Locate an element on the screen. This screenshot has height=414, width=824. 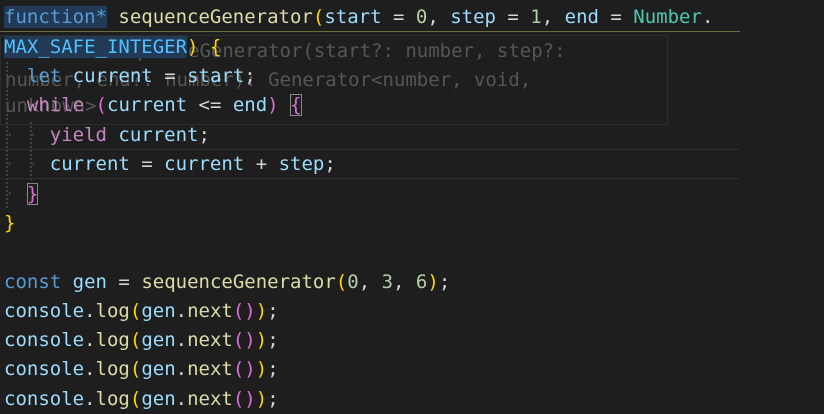
code-line-3: let current = start; is located at coordinates (130, 76).